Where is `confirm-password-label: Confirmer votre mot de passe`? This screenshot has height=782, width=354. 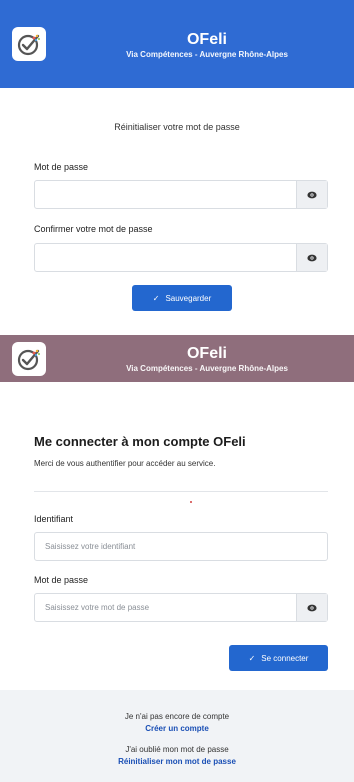 confirm-password-label: Confirmer votre mot de passe is located at coordinates (93, 229).